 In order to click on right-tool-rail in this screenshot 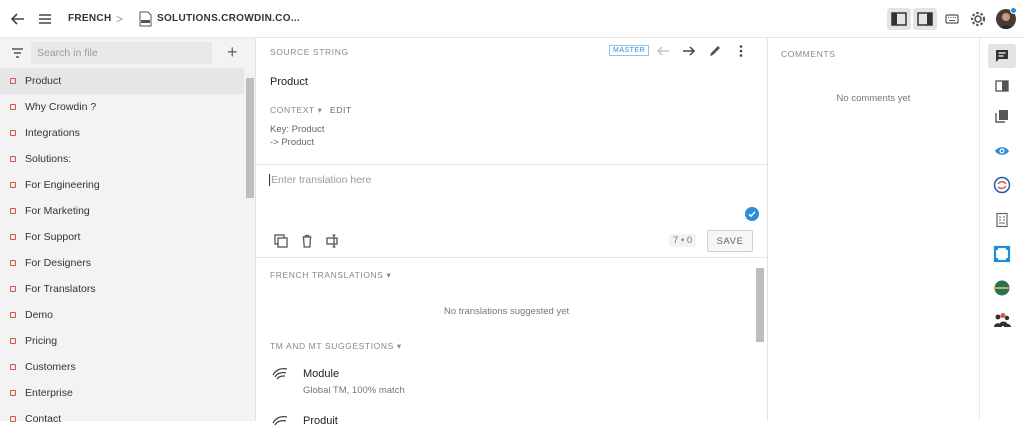, I will do `click(1001, 229)`.